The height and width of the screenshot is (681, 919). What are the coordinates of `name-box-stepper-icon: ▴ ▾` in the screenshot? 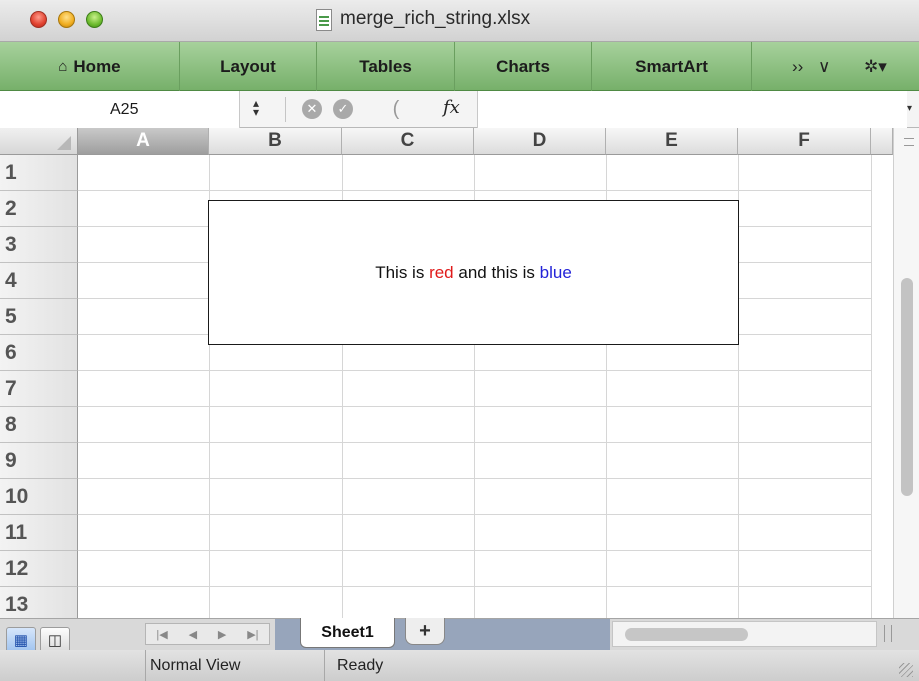 It's located at (256, 108).